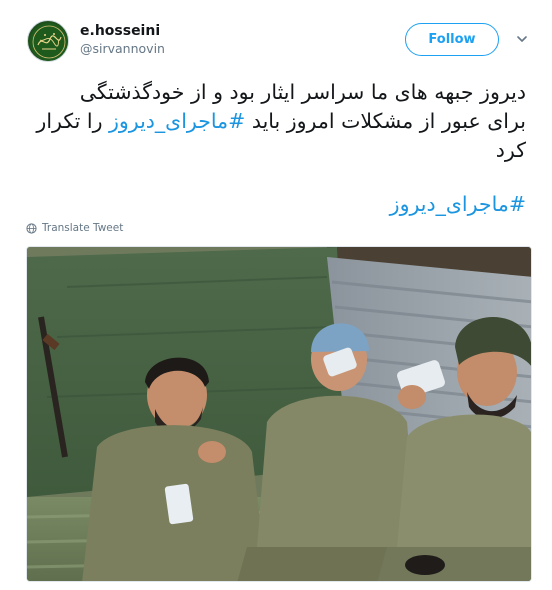 This screenshot has height=590, width=552. Describe the element at coordinates (122, 31) in the screenshot. I see `display-name: e.hosseini` at that location.